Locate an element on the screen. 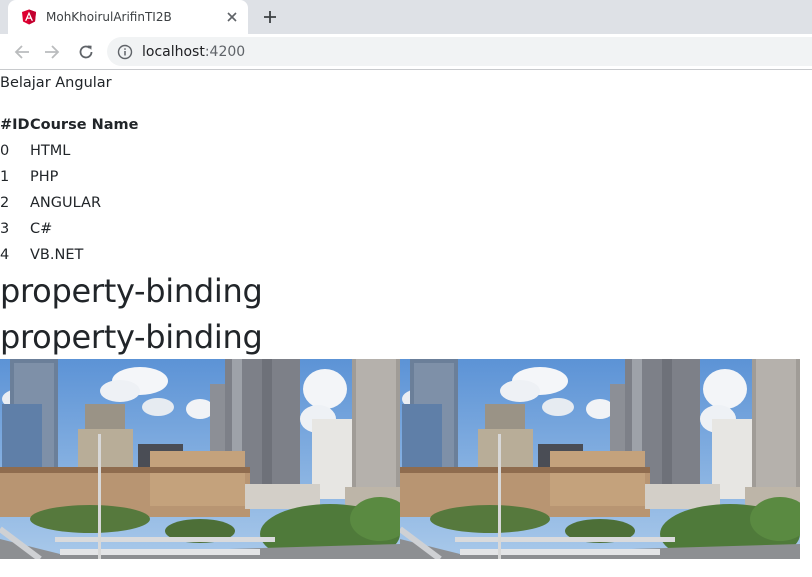  forward-arrow-icon is located at coordinates (52, 52).